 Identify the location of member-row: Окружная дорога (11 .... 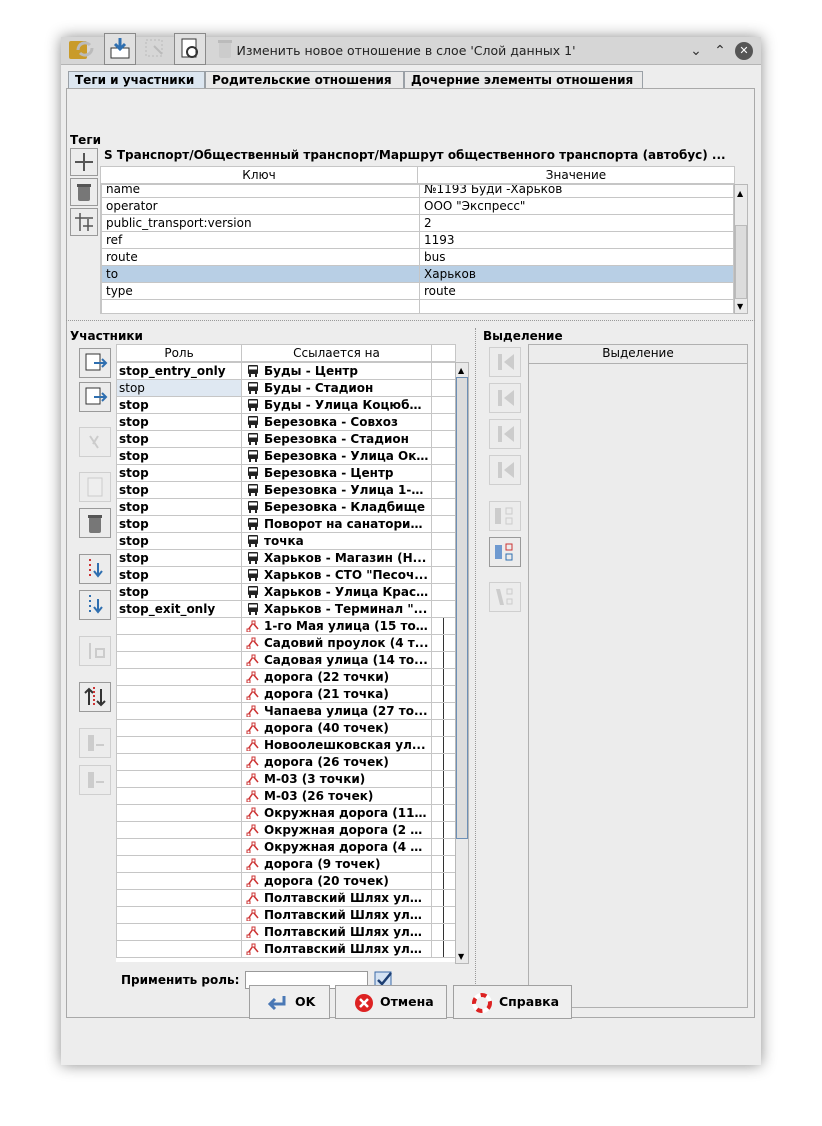
(285, 813).